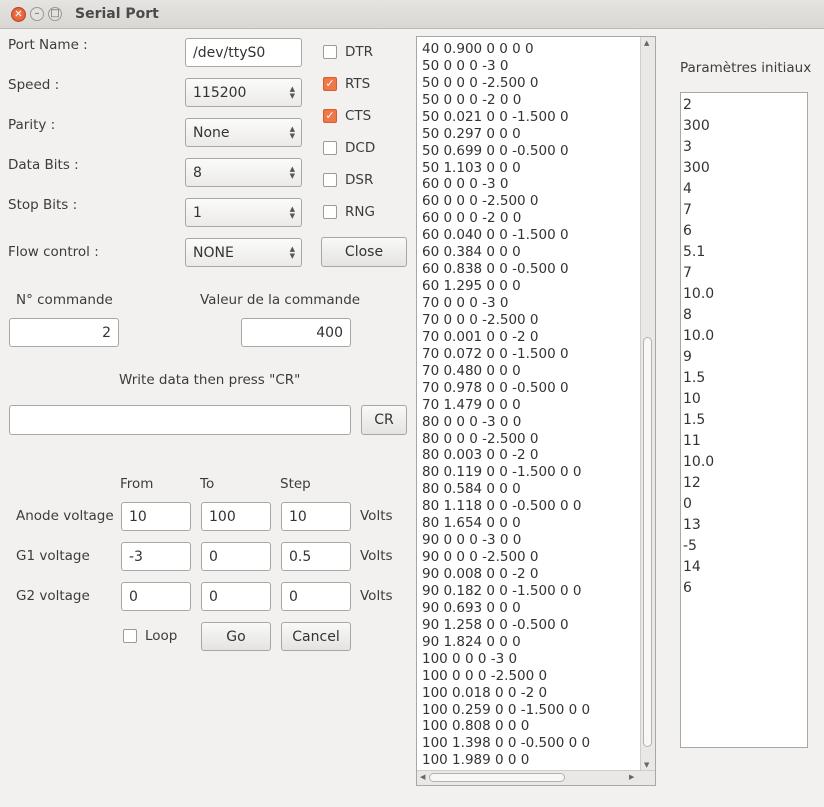 The width and height of the screenshot is (824, 807). Describe the element at coordinates (330, 148) in the screenshot. I see `dcd-checkbox: ✓` at that location.